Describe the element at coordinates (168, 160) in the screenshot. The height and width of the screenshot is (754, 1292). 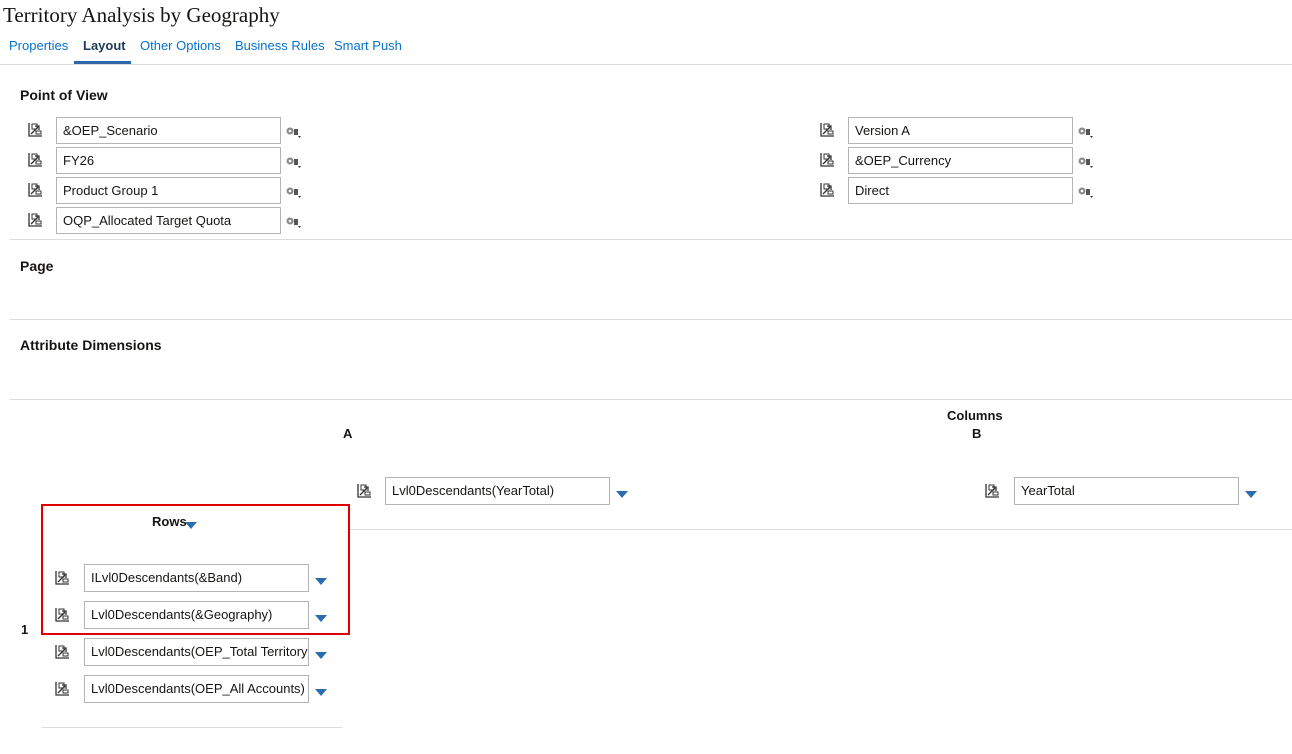
I see `pov-field-year: FY26` at that location.